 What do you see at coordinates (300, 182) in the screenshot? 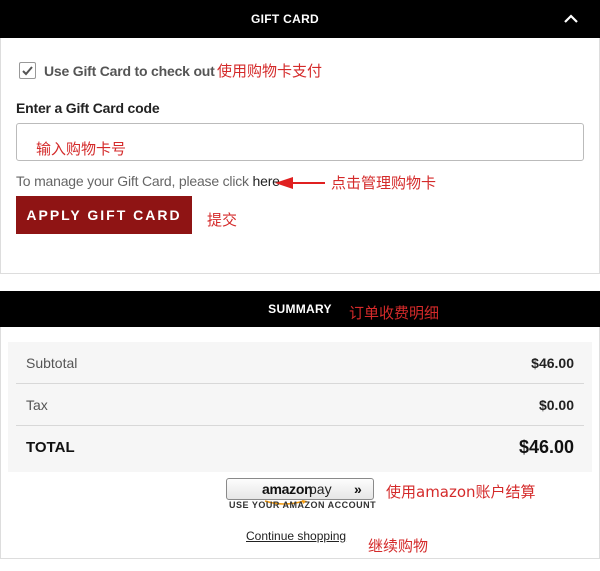
I see `arrow-left-icon` at bounding box center [300, 182].